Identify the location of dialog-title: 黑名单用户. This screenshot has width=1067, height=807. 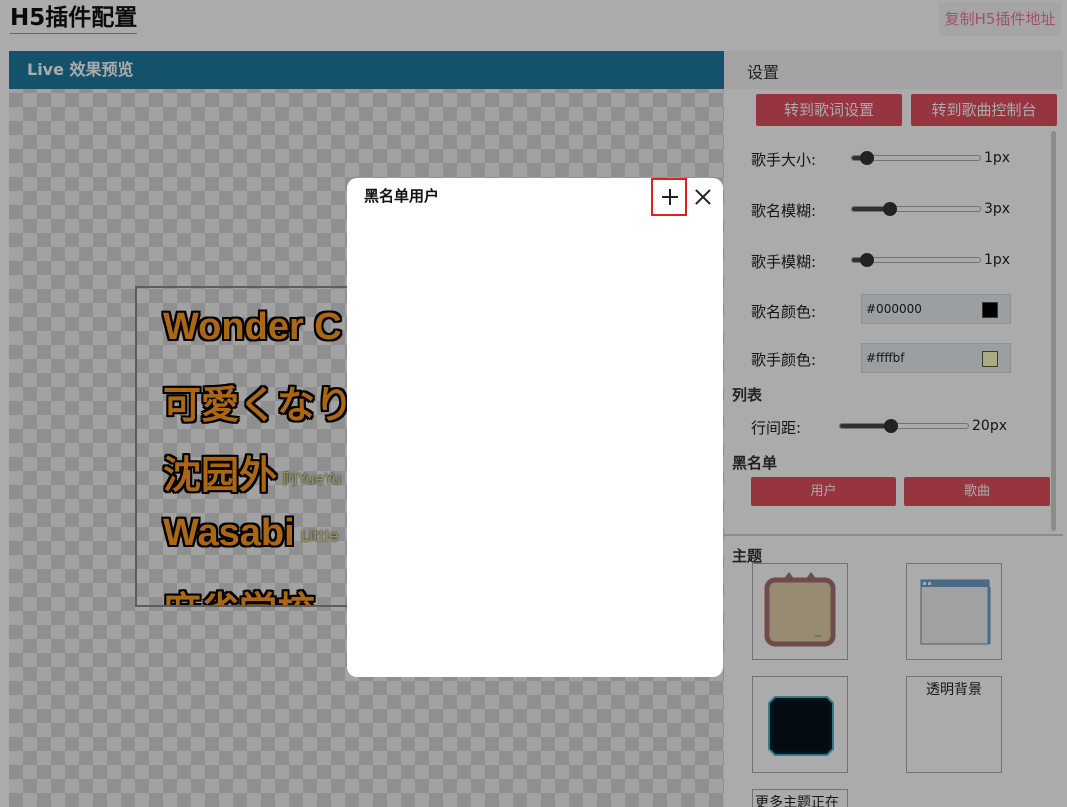
(402, 196).